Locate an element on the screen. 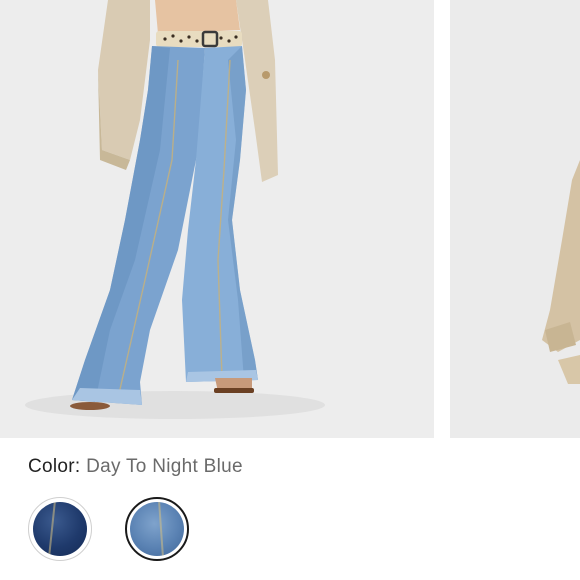 This screenshot has height=580, width=580. dark-denim-swatch-icon is located at coordinates (60, 529).